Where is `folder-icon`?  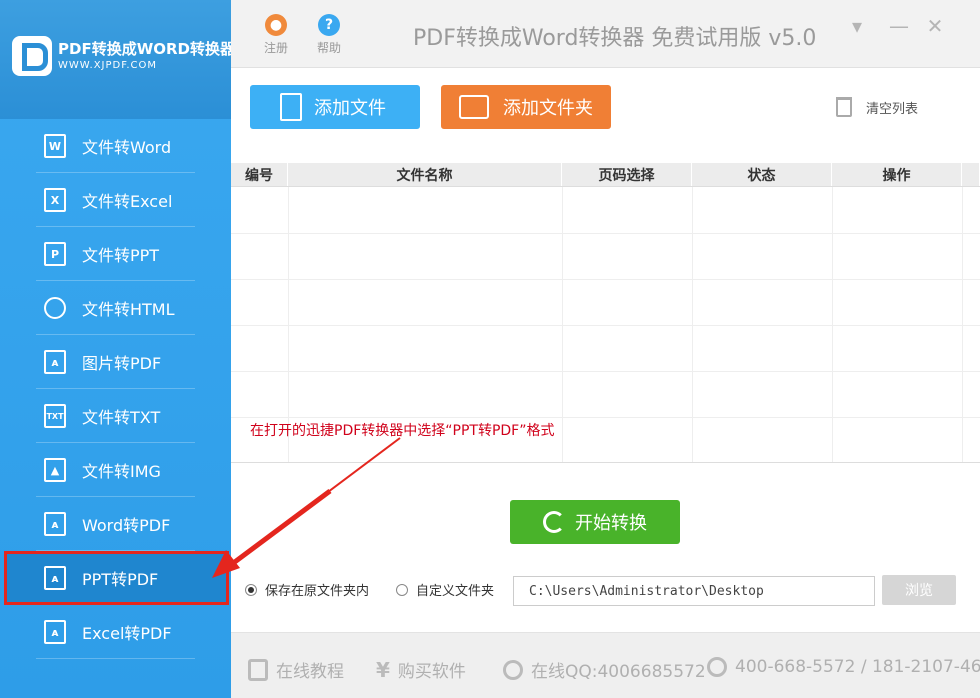 folder-icon is located at coordinates (474, 107).